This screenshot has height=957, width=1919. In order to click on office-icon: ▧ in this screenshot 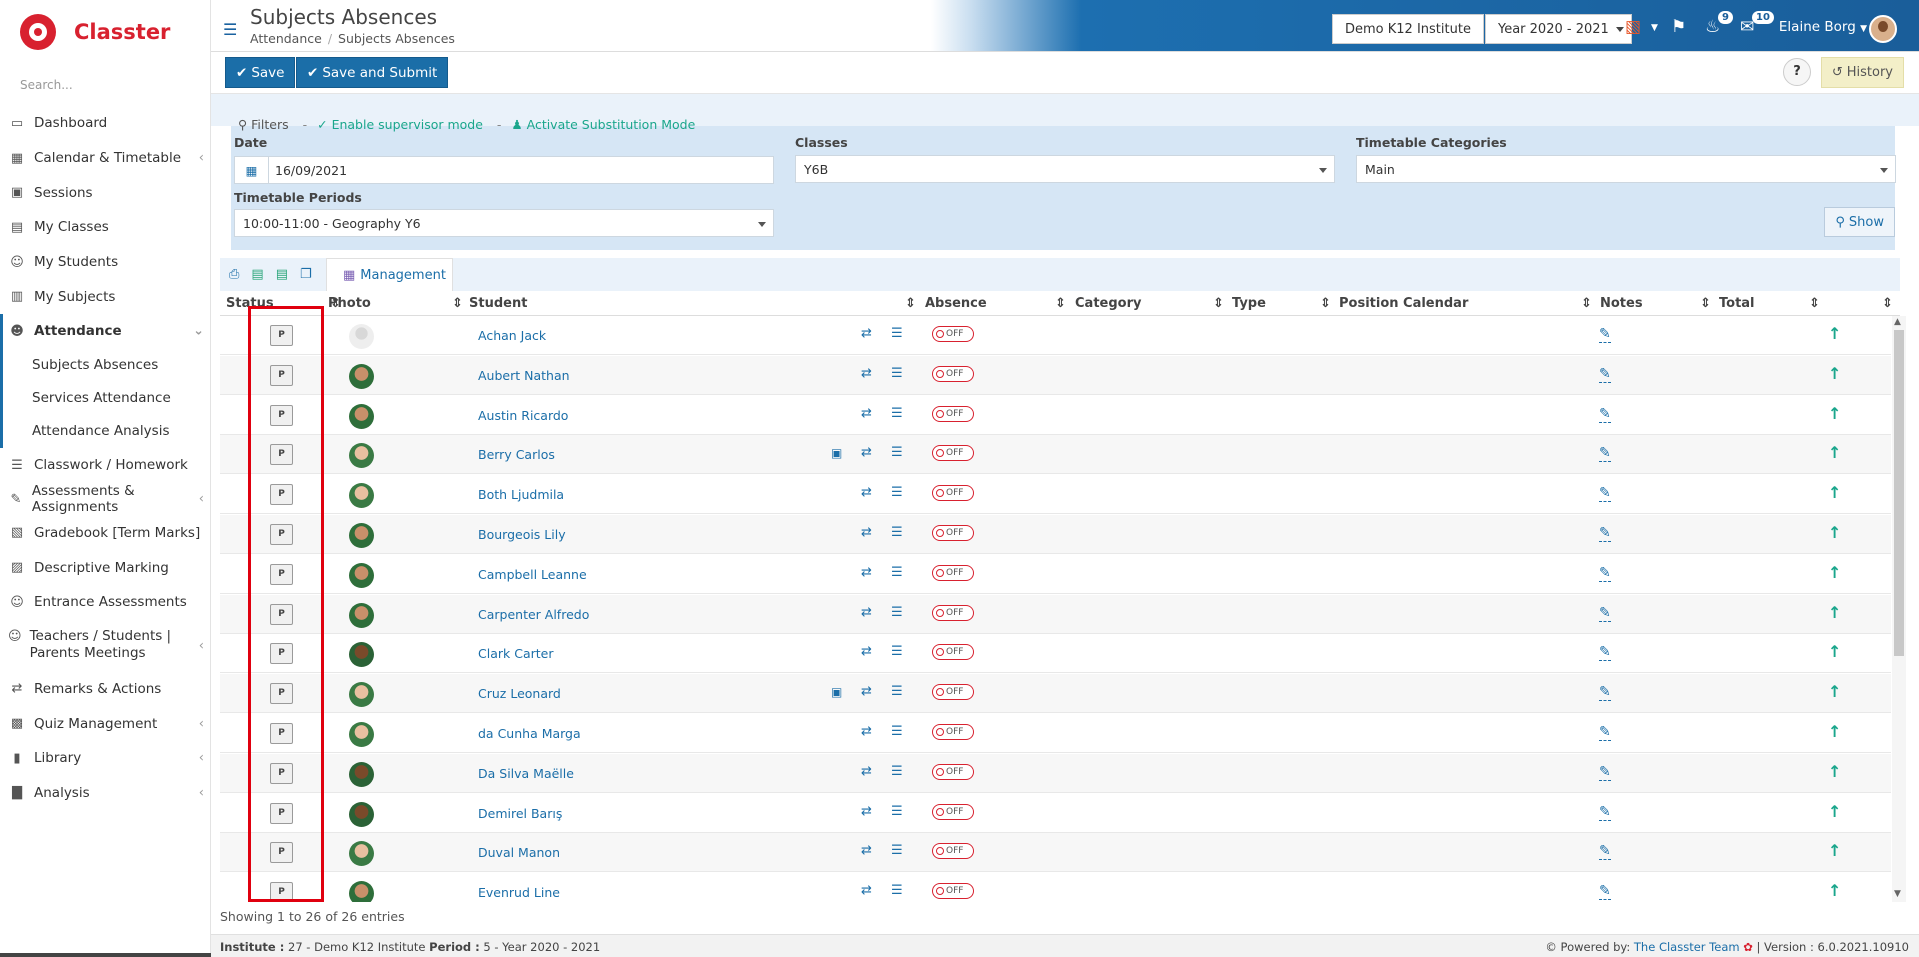, I will do `click(1633, 27)`.